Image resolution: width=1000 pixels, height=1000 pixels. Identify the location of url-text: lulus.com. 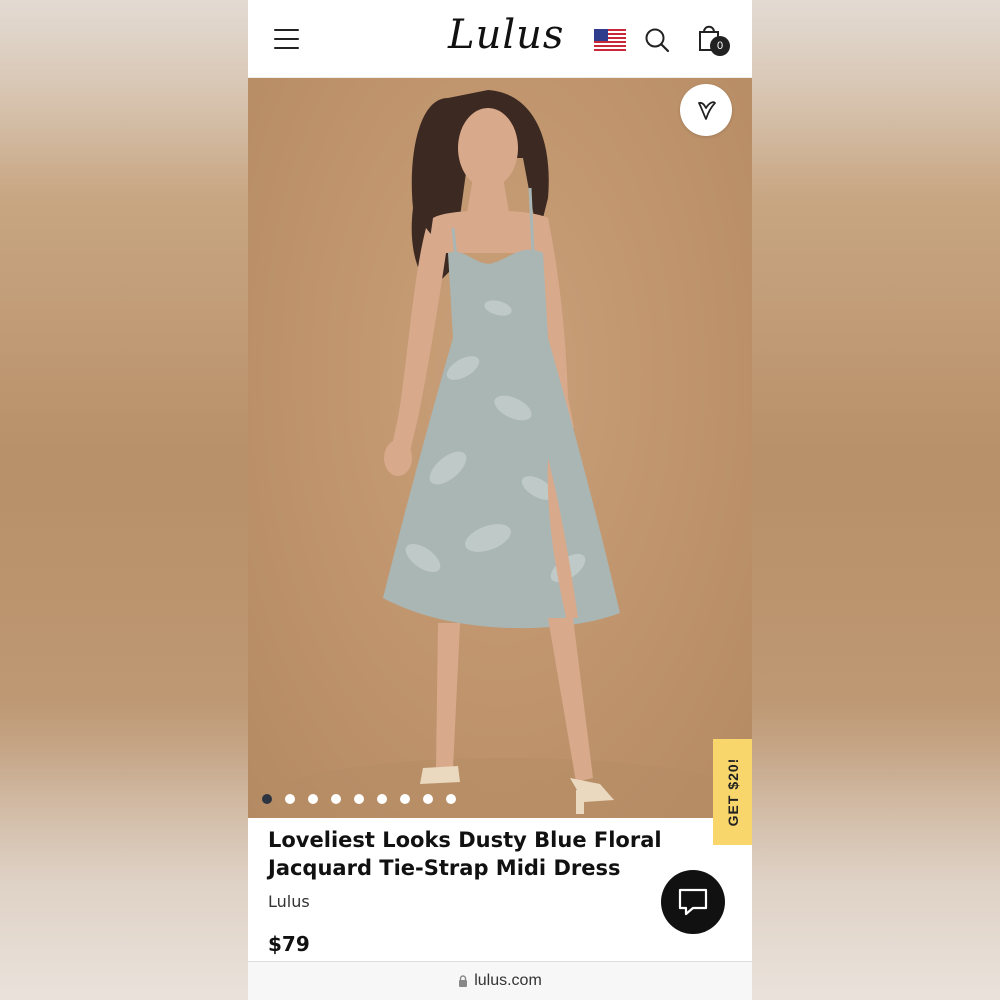
(508, 980).